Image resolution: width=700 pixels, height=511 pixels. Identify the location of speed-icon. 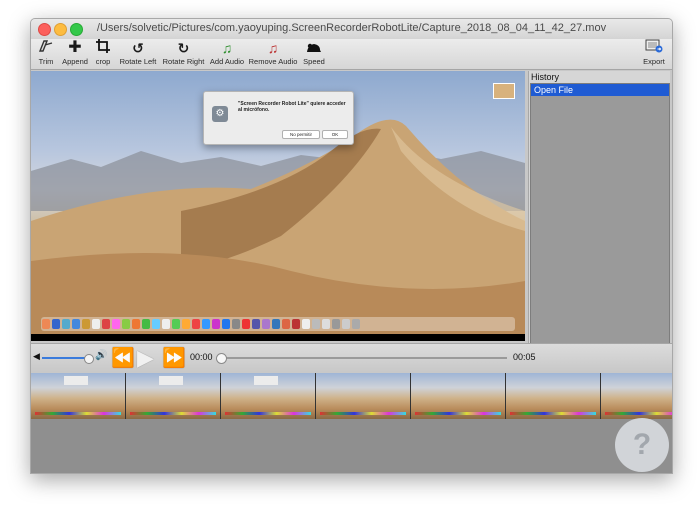
(314, 48).